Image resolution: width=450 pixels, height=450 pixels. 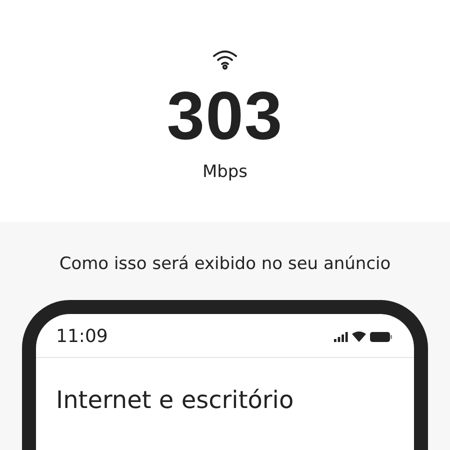 I want to click on caption: Como isso será exibido no seu anúncio, so click(x=225, y=264).